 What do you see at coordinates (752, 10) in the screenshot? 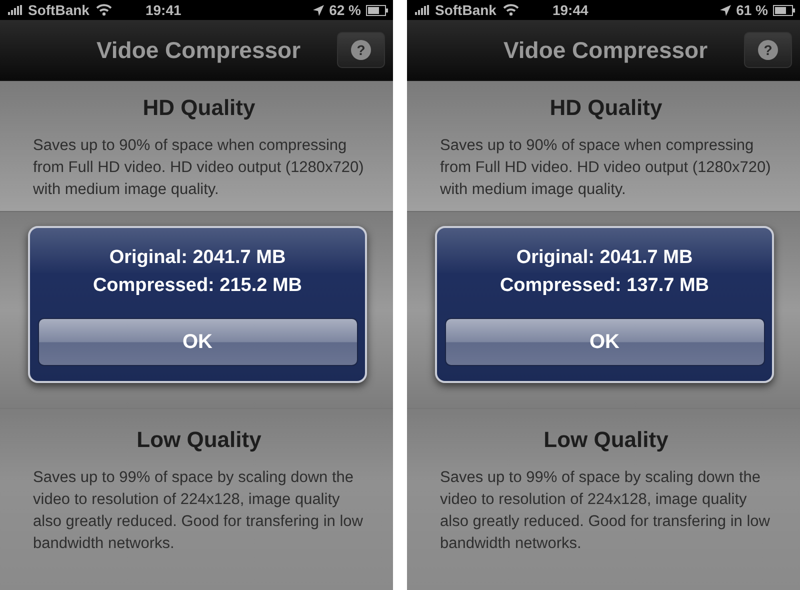
I see `battery-percent: 61 %` at bounding box center [752, 10].